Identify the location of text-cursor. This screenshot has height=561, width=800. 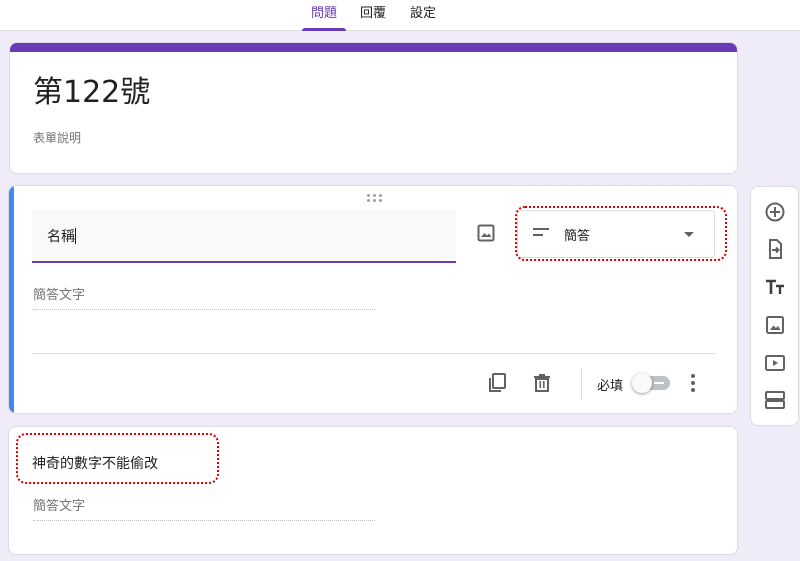
(75, 236).